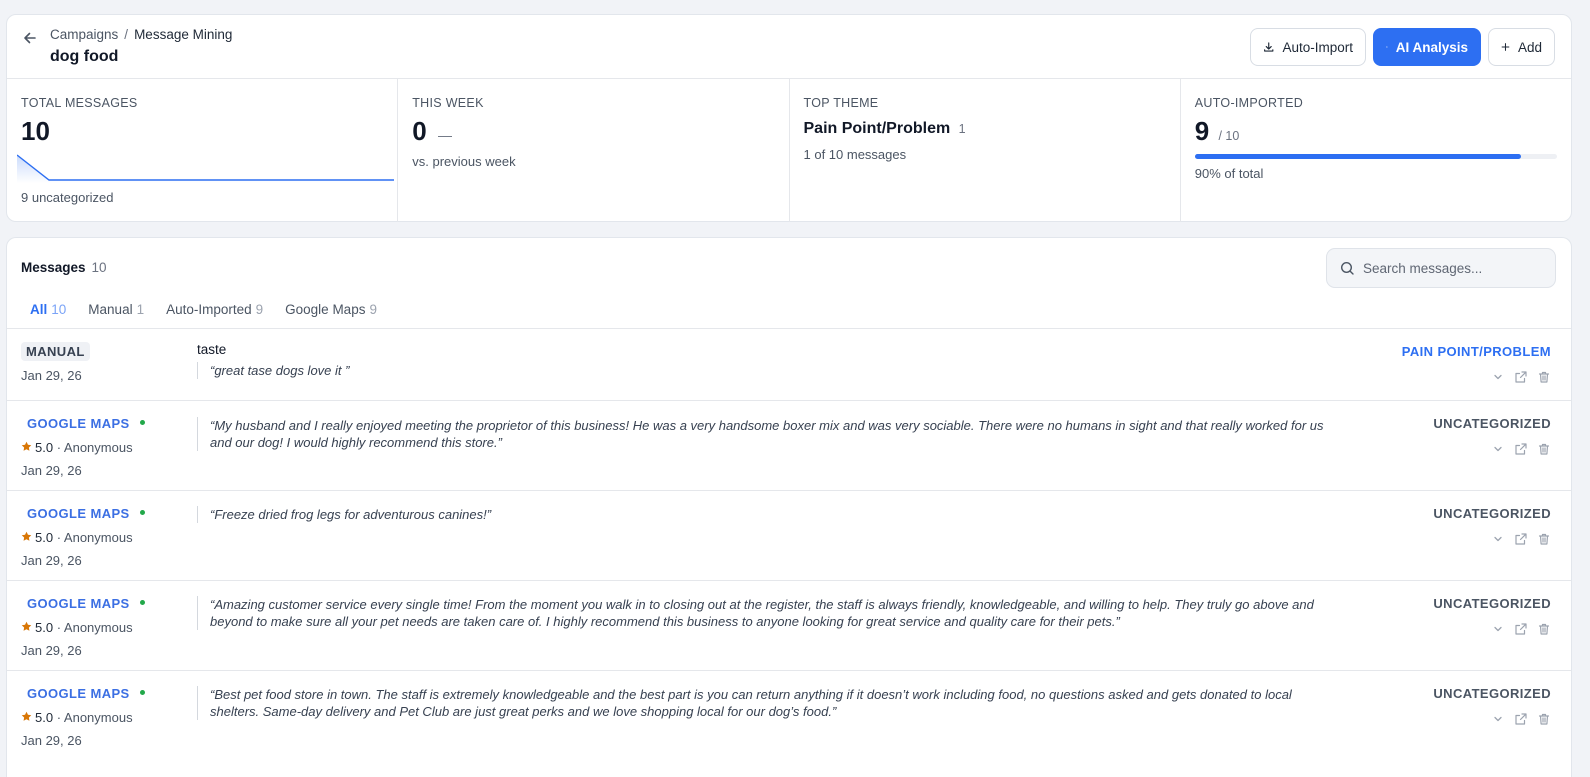 The width and height of the screenshot is (1590, 777). Describe the element at coordinates (1347, 268) in the screenshot. I see `search-icon` at that location.